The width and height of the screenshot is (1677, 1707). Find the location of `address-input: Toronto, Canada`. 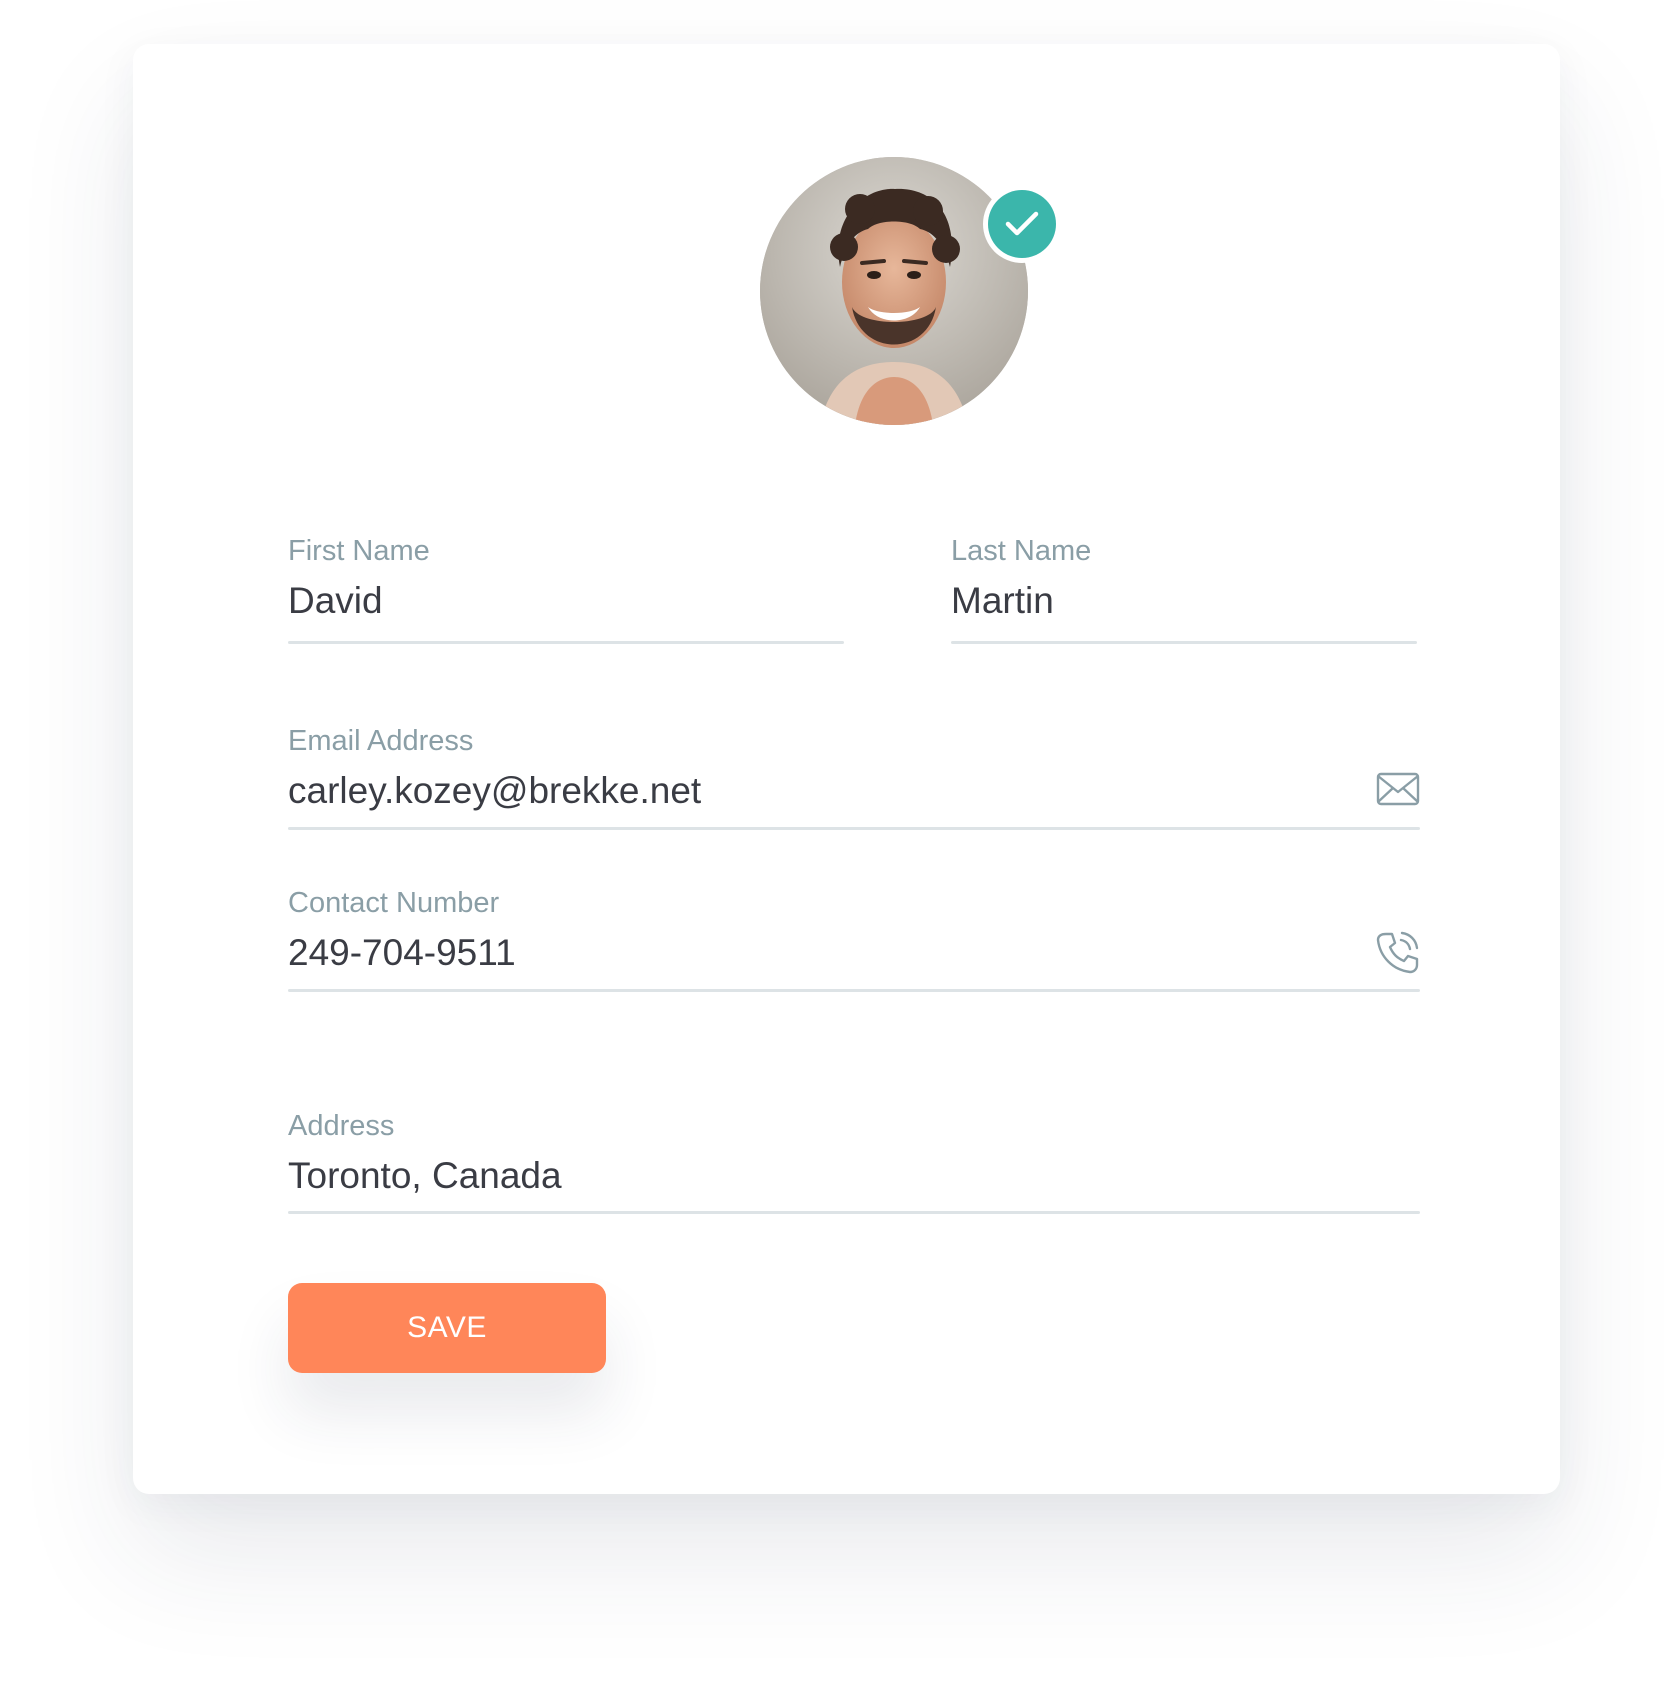

address-input: Toronto, Canada is located at coordinates (854, 1176).